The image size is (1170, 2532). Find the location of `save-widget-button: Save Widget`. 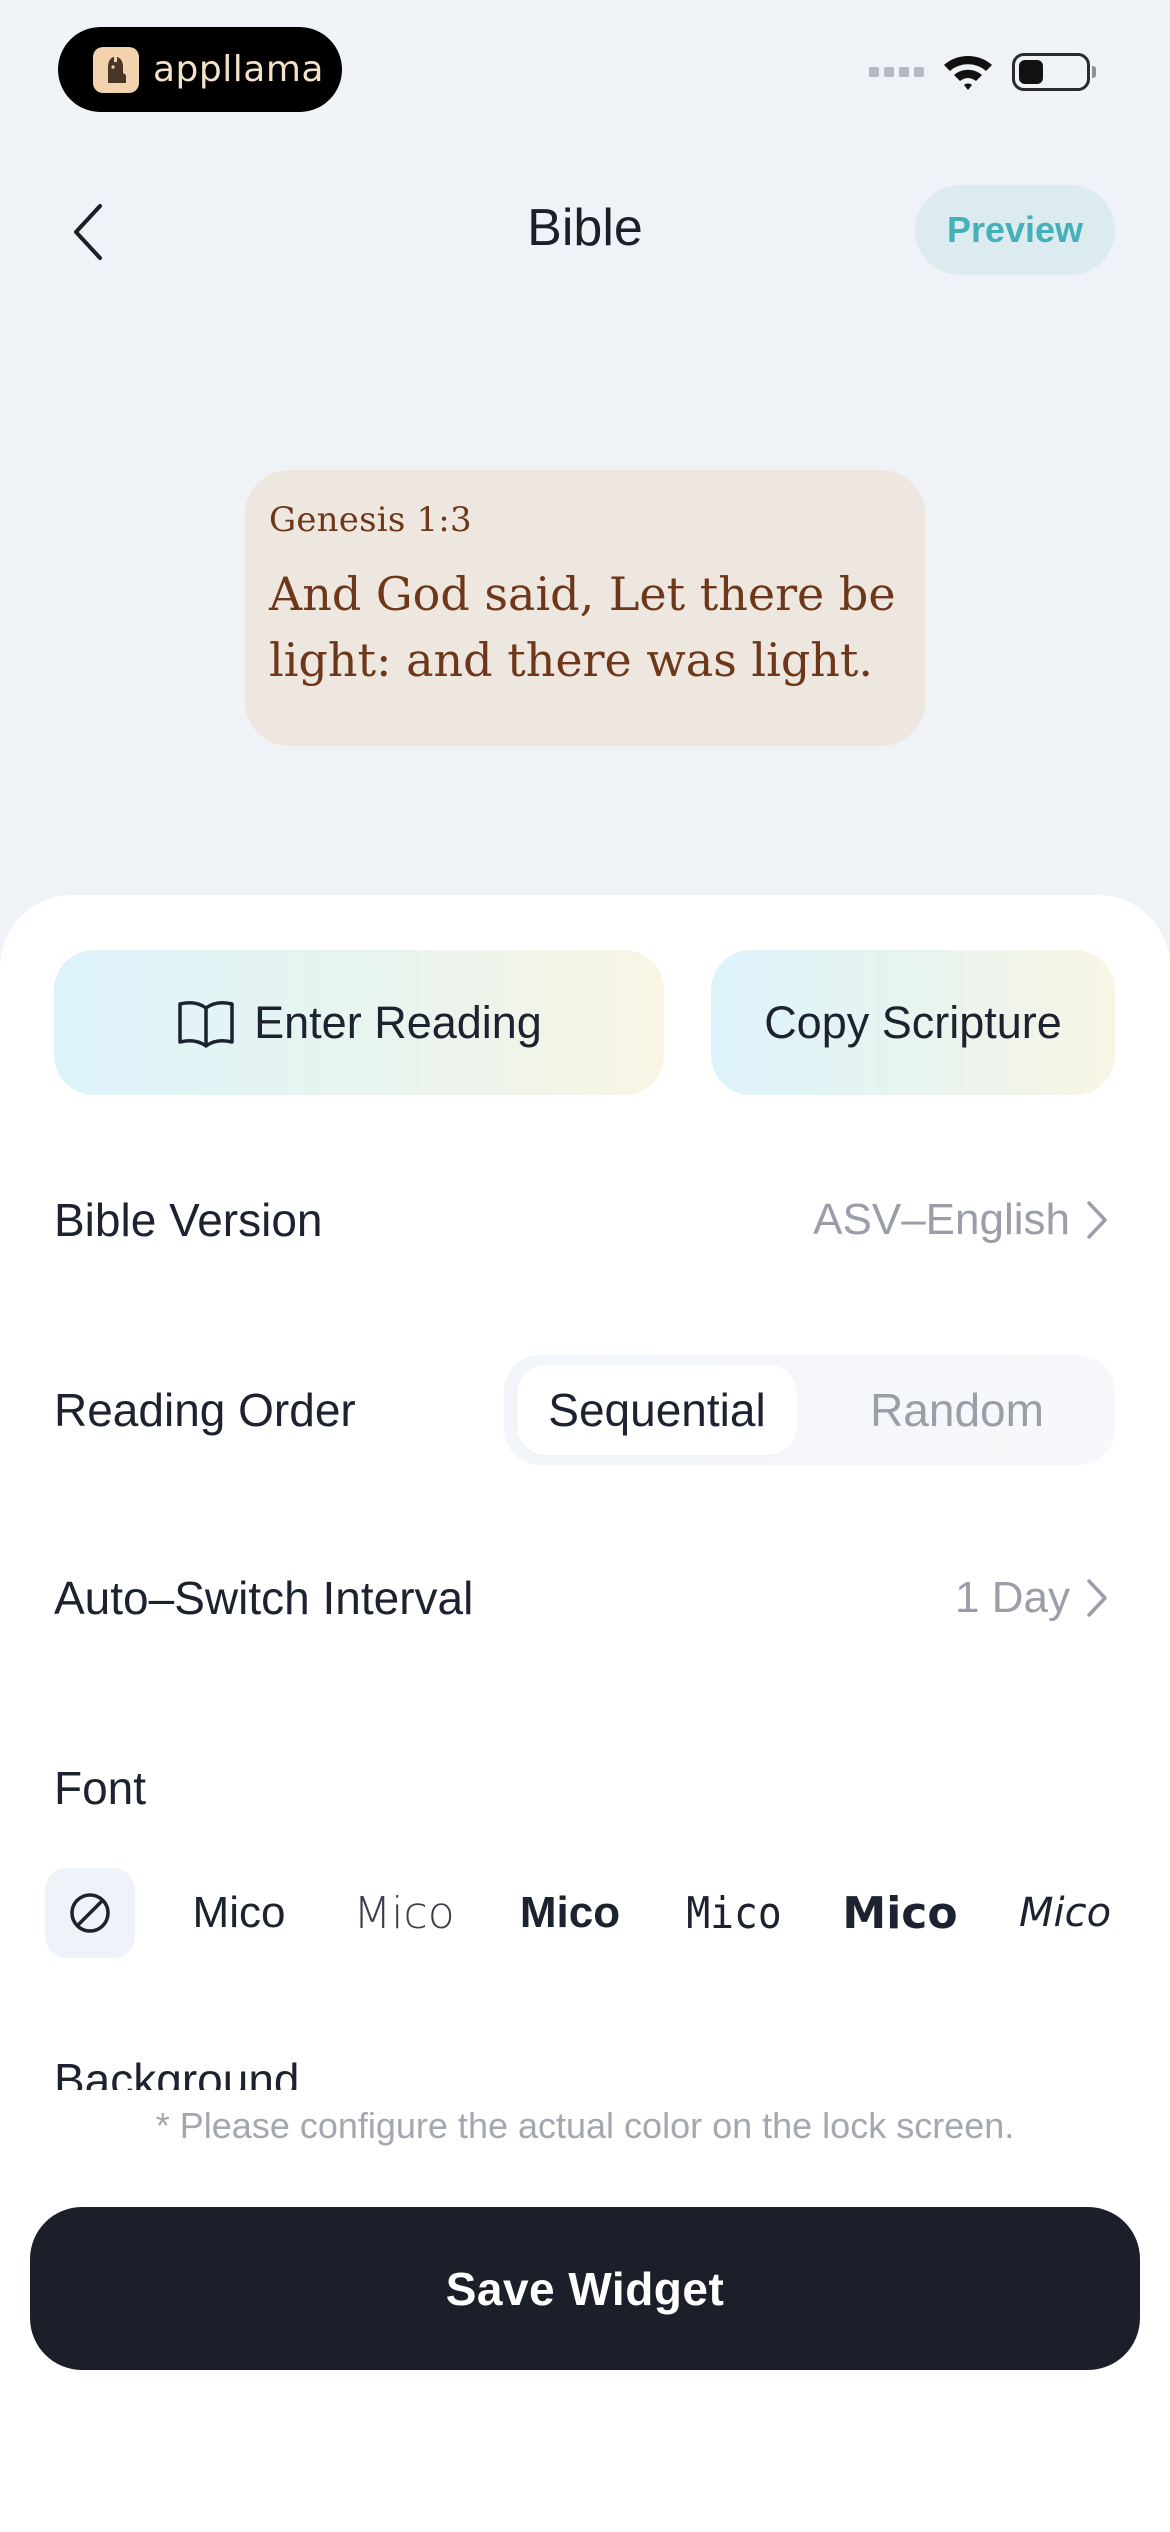

save-widget-button: Save Widget is located at coordinates (585, 2288).